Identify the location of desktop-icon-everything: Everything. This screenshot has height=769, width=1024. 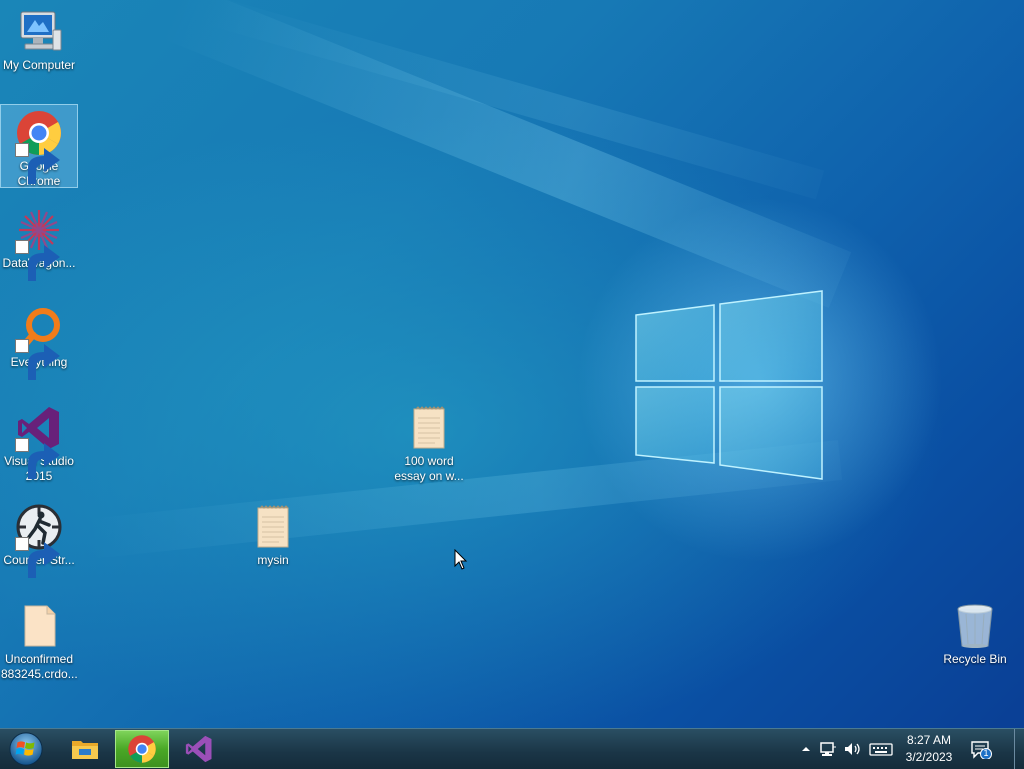
(39, 340).